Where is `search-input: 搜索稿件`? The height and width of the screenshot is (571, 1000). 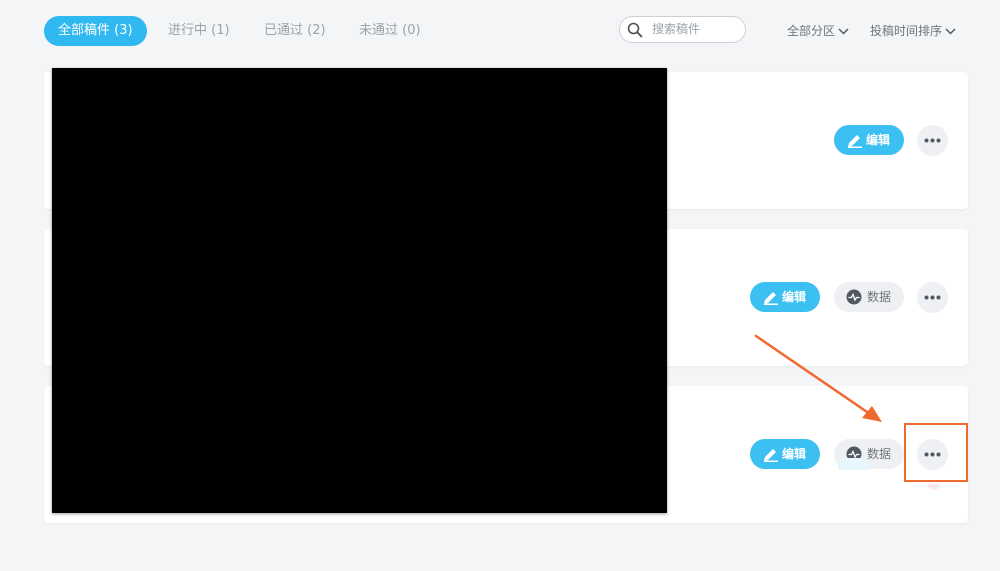
search-input: 搜索稿件 is located at coordinates (682, 29).